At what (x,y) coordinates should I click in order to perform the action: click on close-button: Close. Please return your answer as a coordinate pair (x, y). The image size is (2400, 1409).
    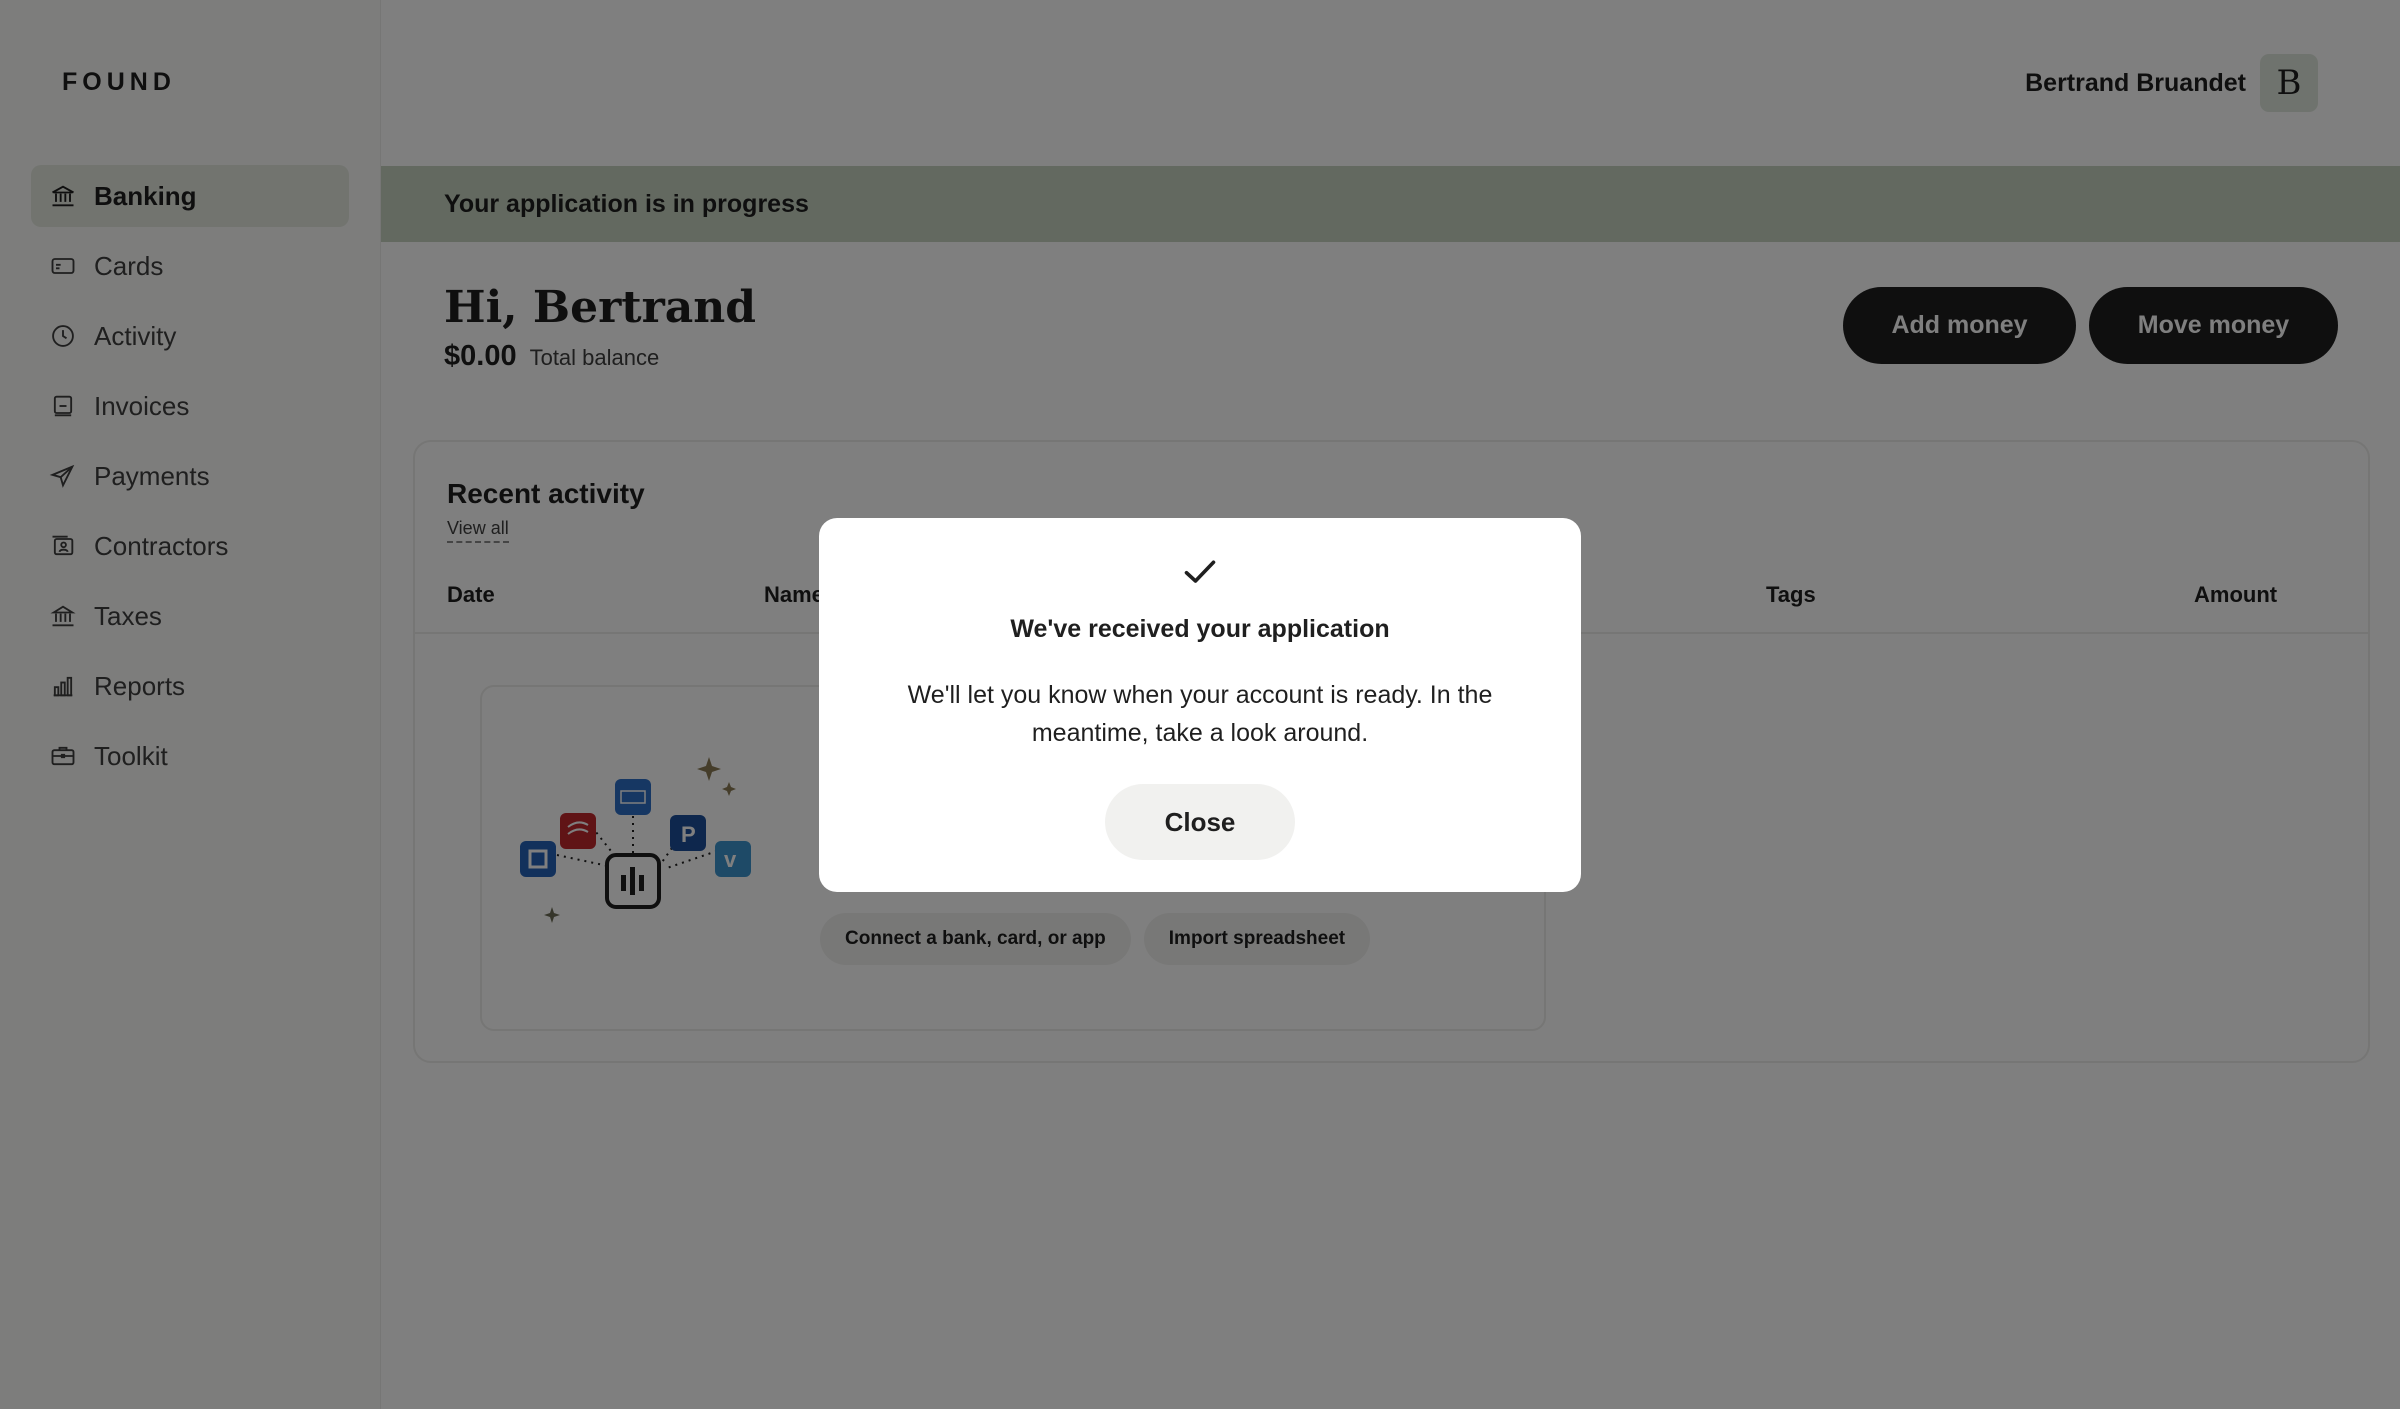
    Looking at the image, I should click on (1200, 822).